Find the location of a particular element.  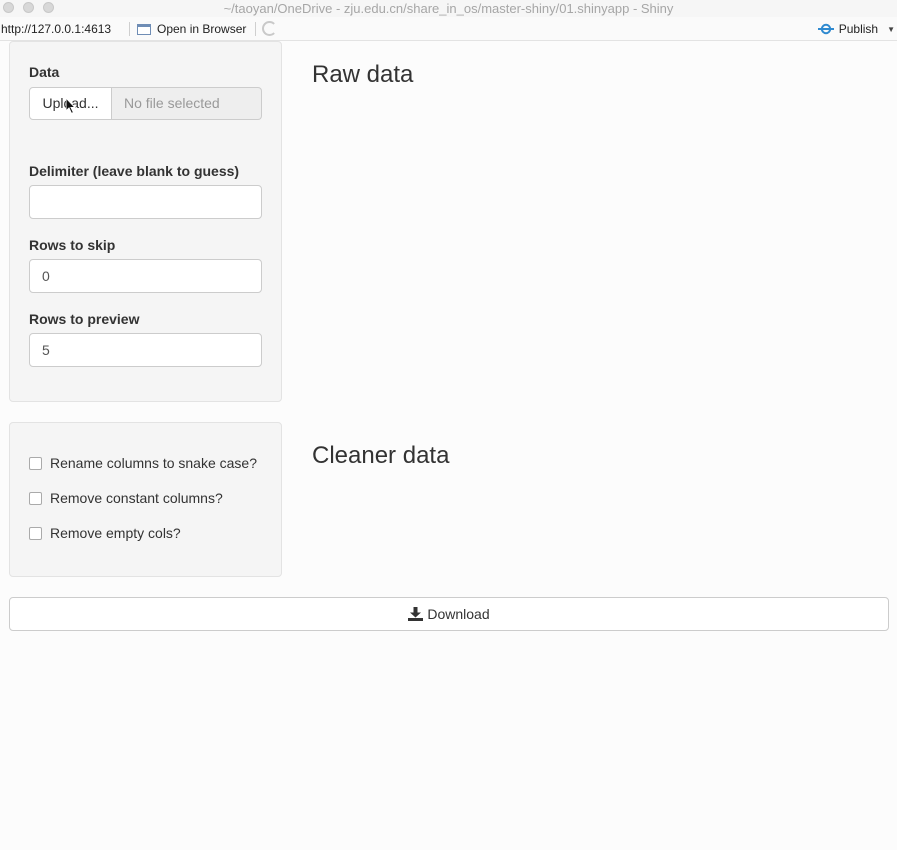

refresh-icon is located at coordinates (269, 28).